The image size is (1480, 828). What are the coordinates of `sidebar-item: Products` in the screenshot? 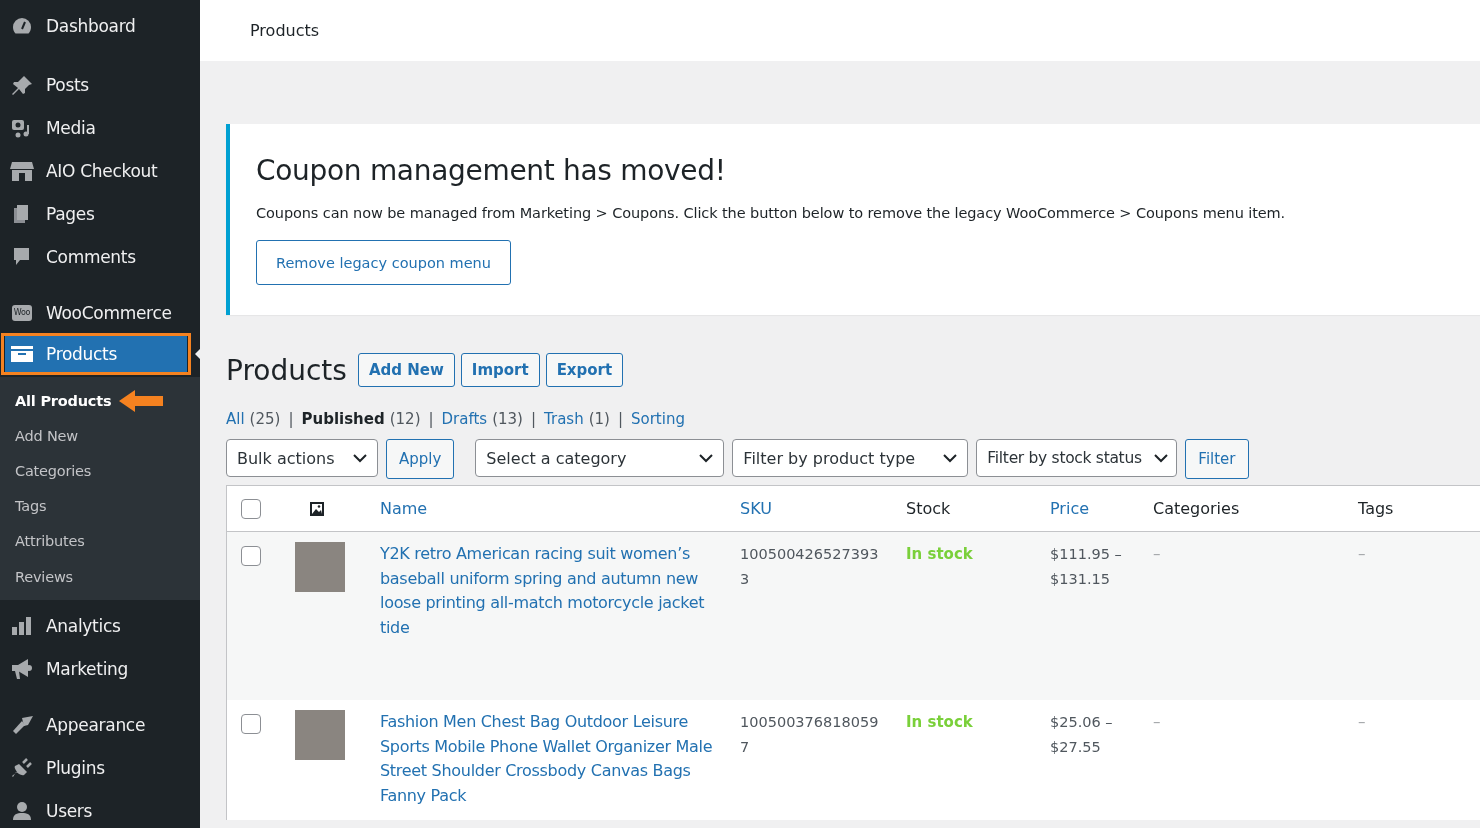 It's located at (96, 354).